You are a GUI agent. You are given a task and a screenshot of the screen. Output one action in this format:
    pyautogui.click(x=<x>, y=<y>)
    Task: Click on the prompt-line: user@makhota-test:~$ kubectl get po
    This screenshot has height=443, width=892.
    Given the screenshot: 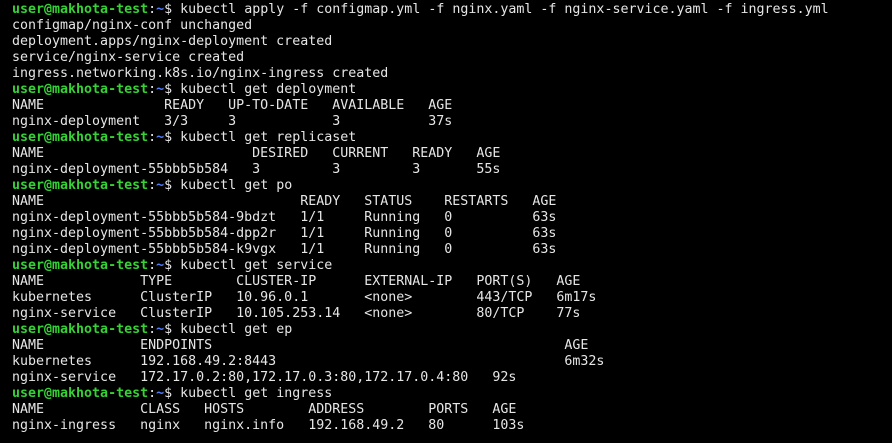 What is the action you would take?
    pyautogui.click(x=452, y=186)
    